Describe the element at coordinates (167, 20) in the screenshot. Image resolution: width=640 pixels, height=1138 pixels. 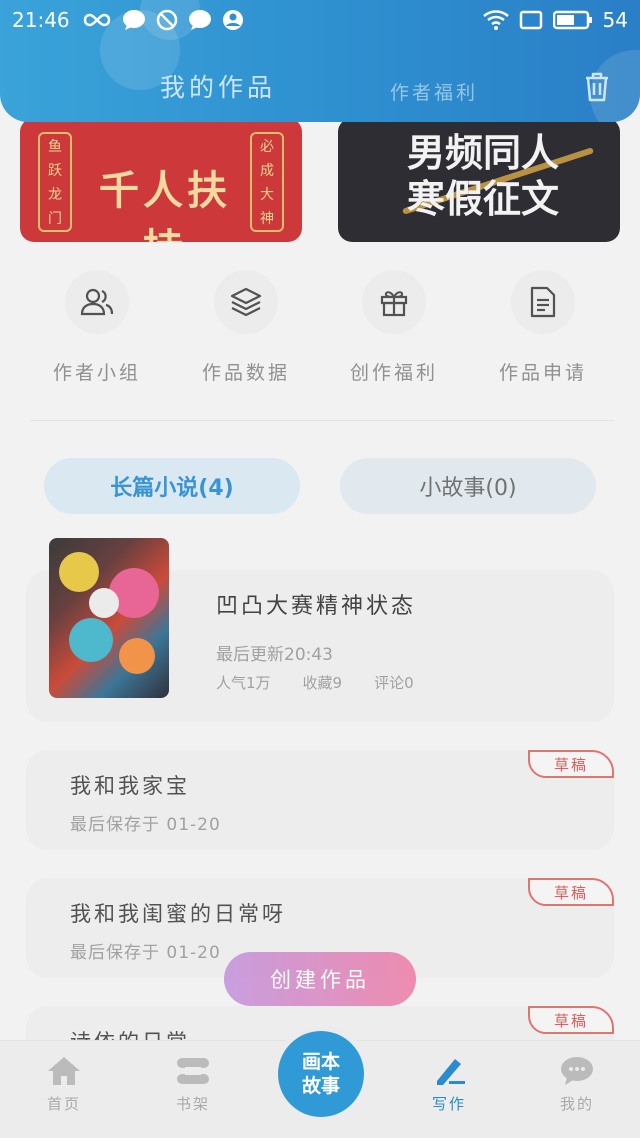
I see `block-icon` at that location.